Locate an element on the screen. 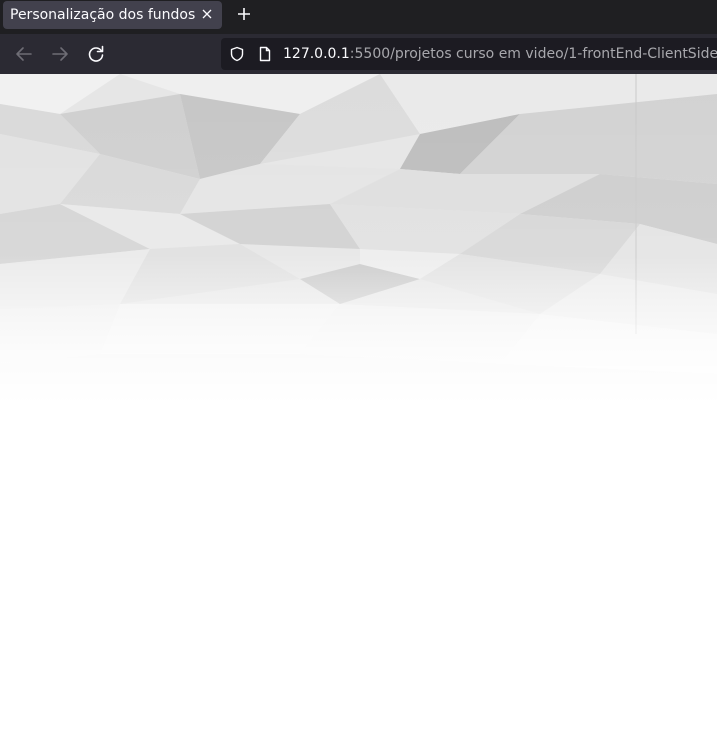  close-icon is located at coordinates (207, 14).